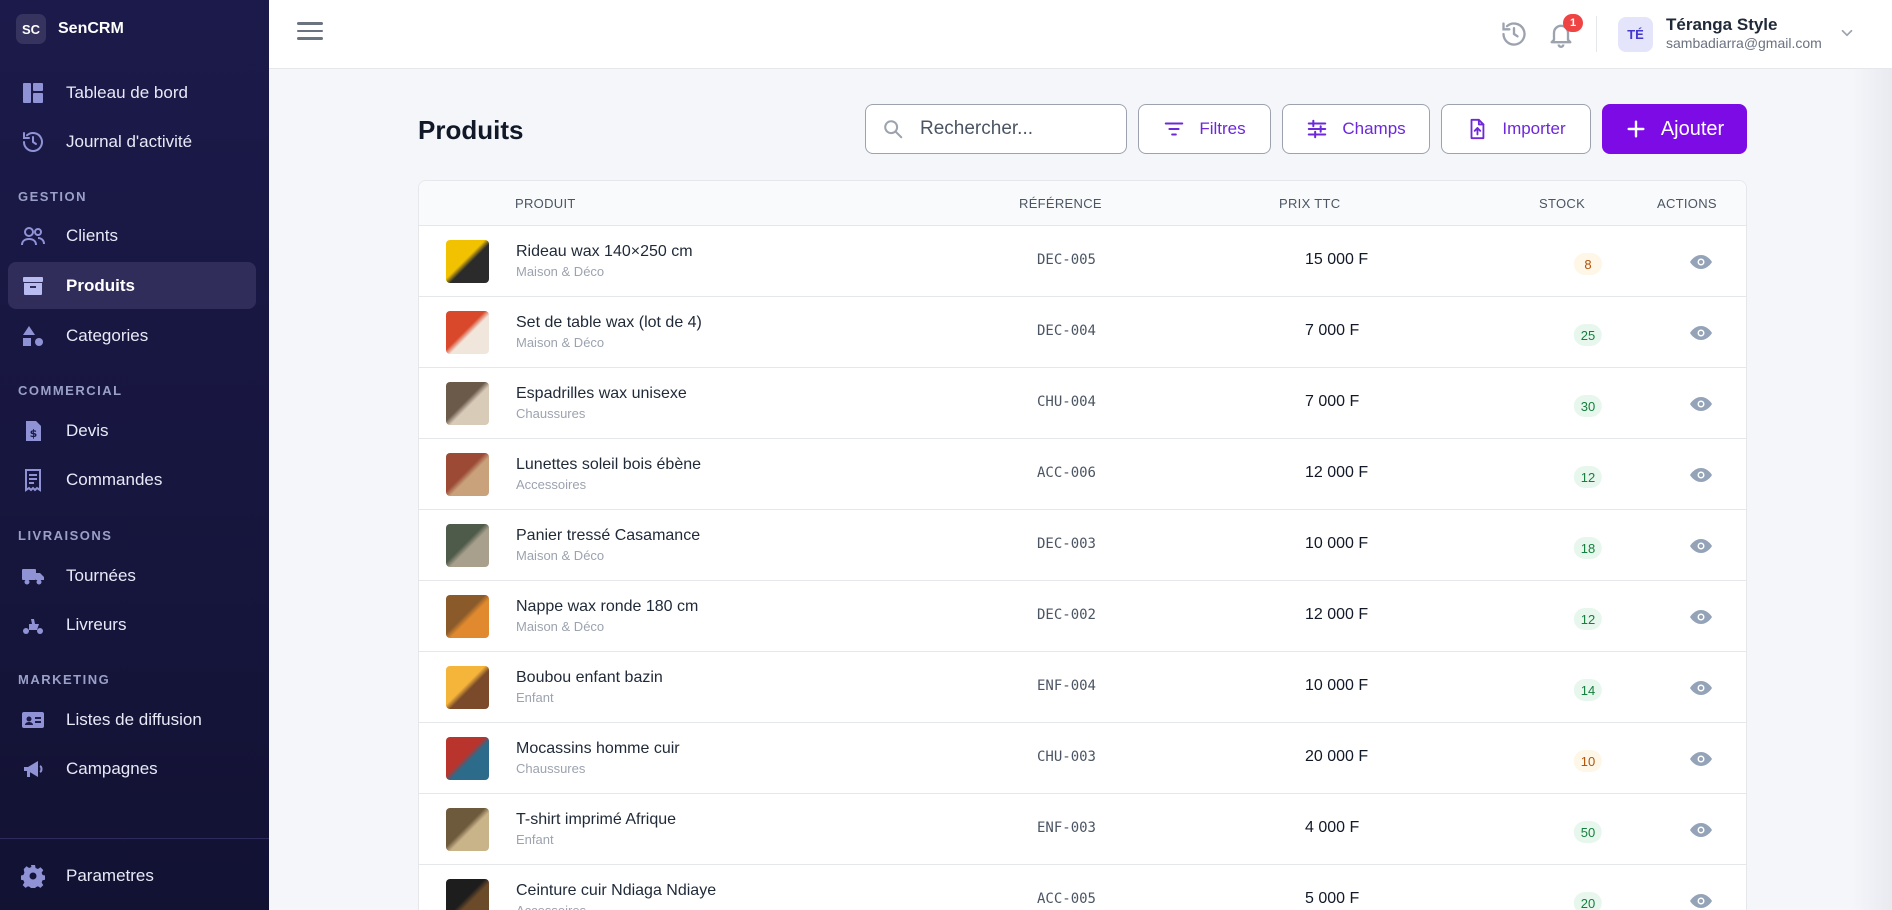 The width and height of the screenshot is (1892, 910). Describe the element at coordinates (1635, 34) in the screenshot. I see `avatar: TÉ` at that location.